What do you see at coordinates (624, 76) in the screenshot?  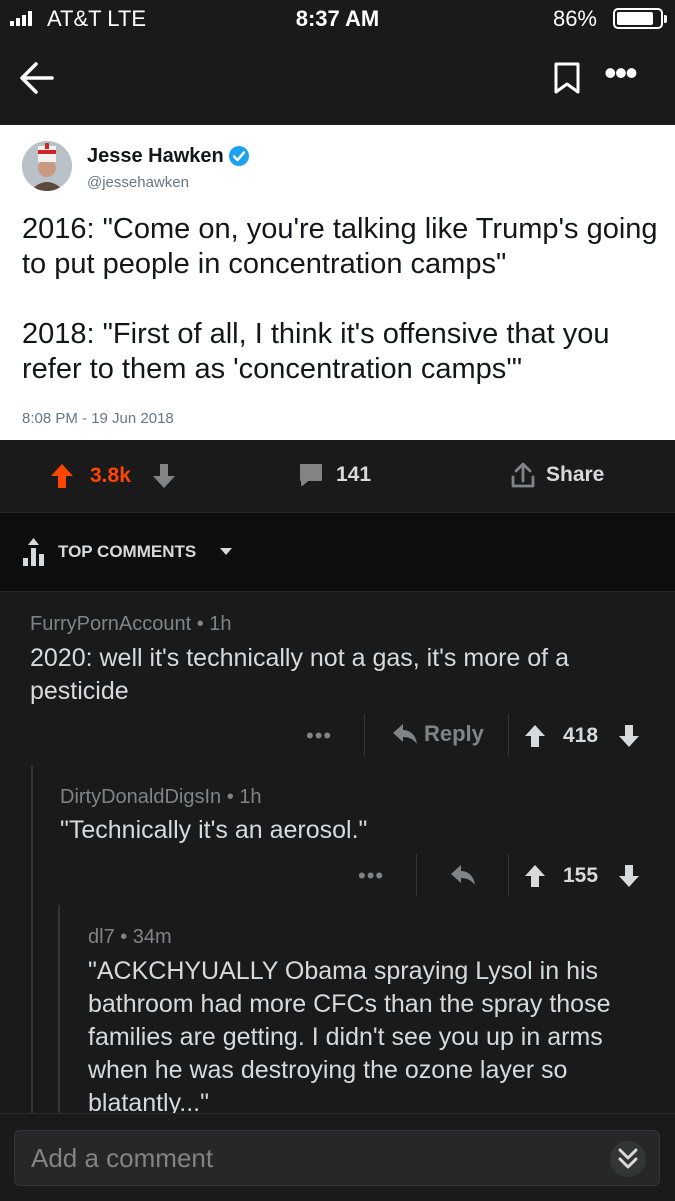 I see `more-options-button: •••` at bounding box center [624, 76].